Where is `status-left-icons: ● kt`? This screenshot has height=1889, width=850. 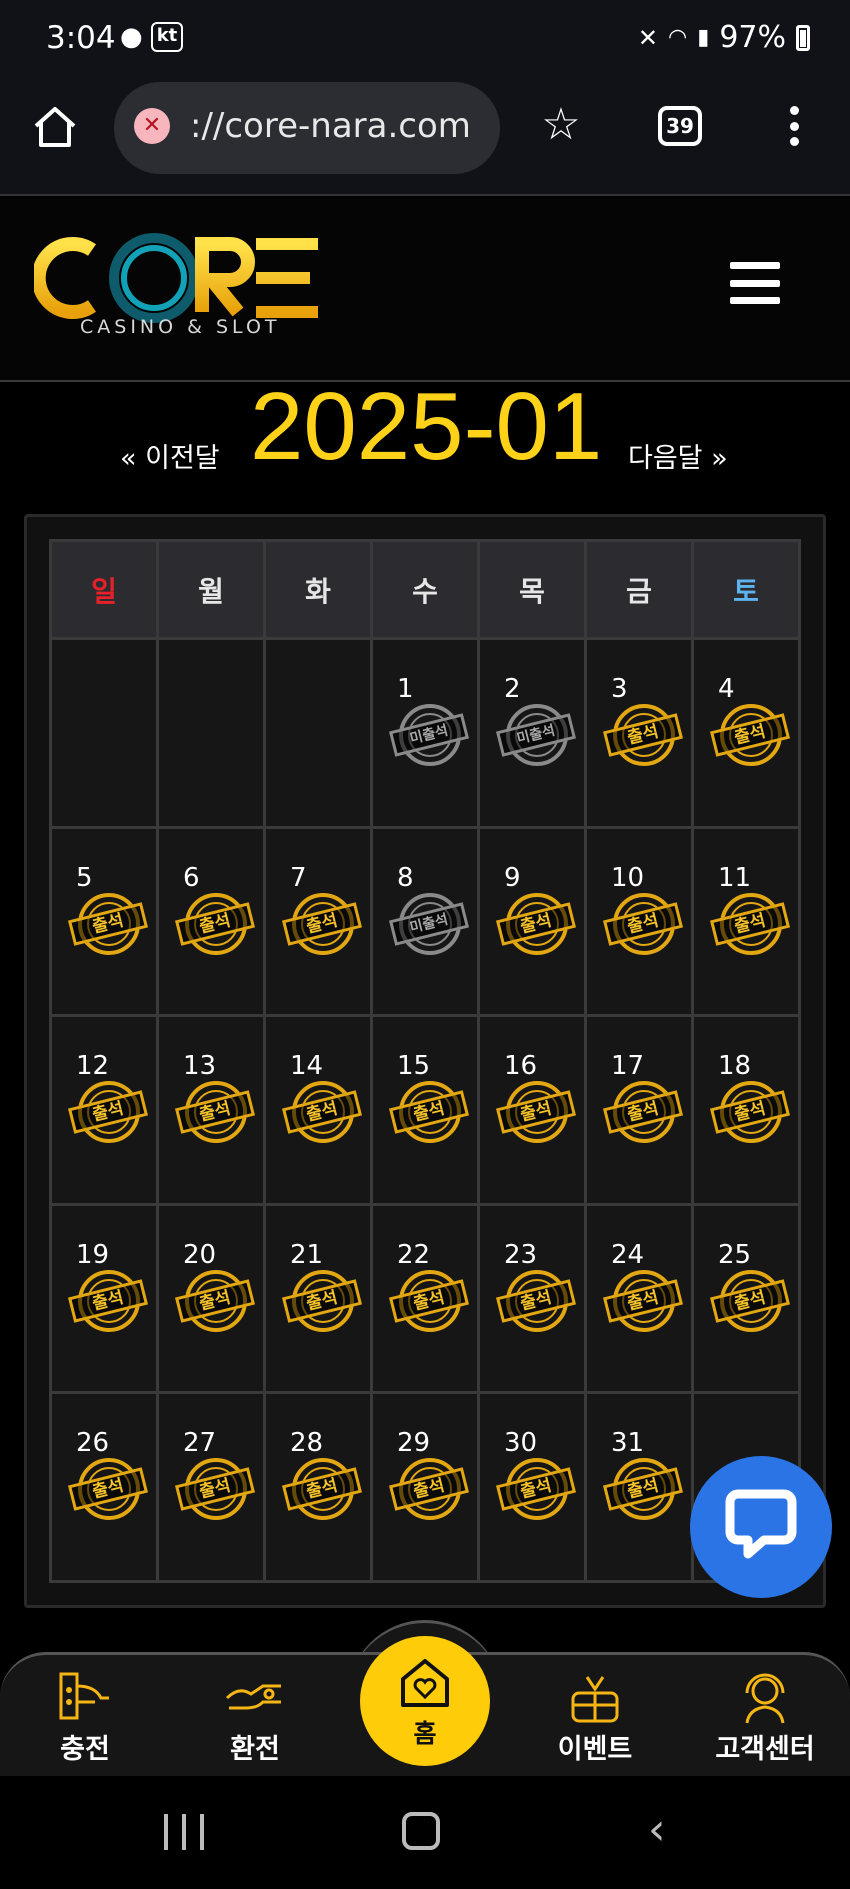 status-left-icons: ● kt is located at coordinates (151, 37).